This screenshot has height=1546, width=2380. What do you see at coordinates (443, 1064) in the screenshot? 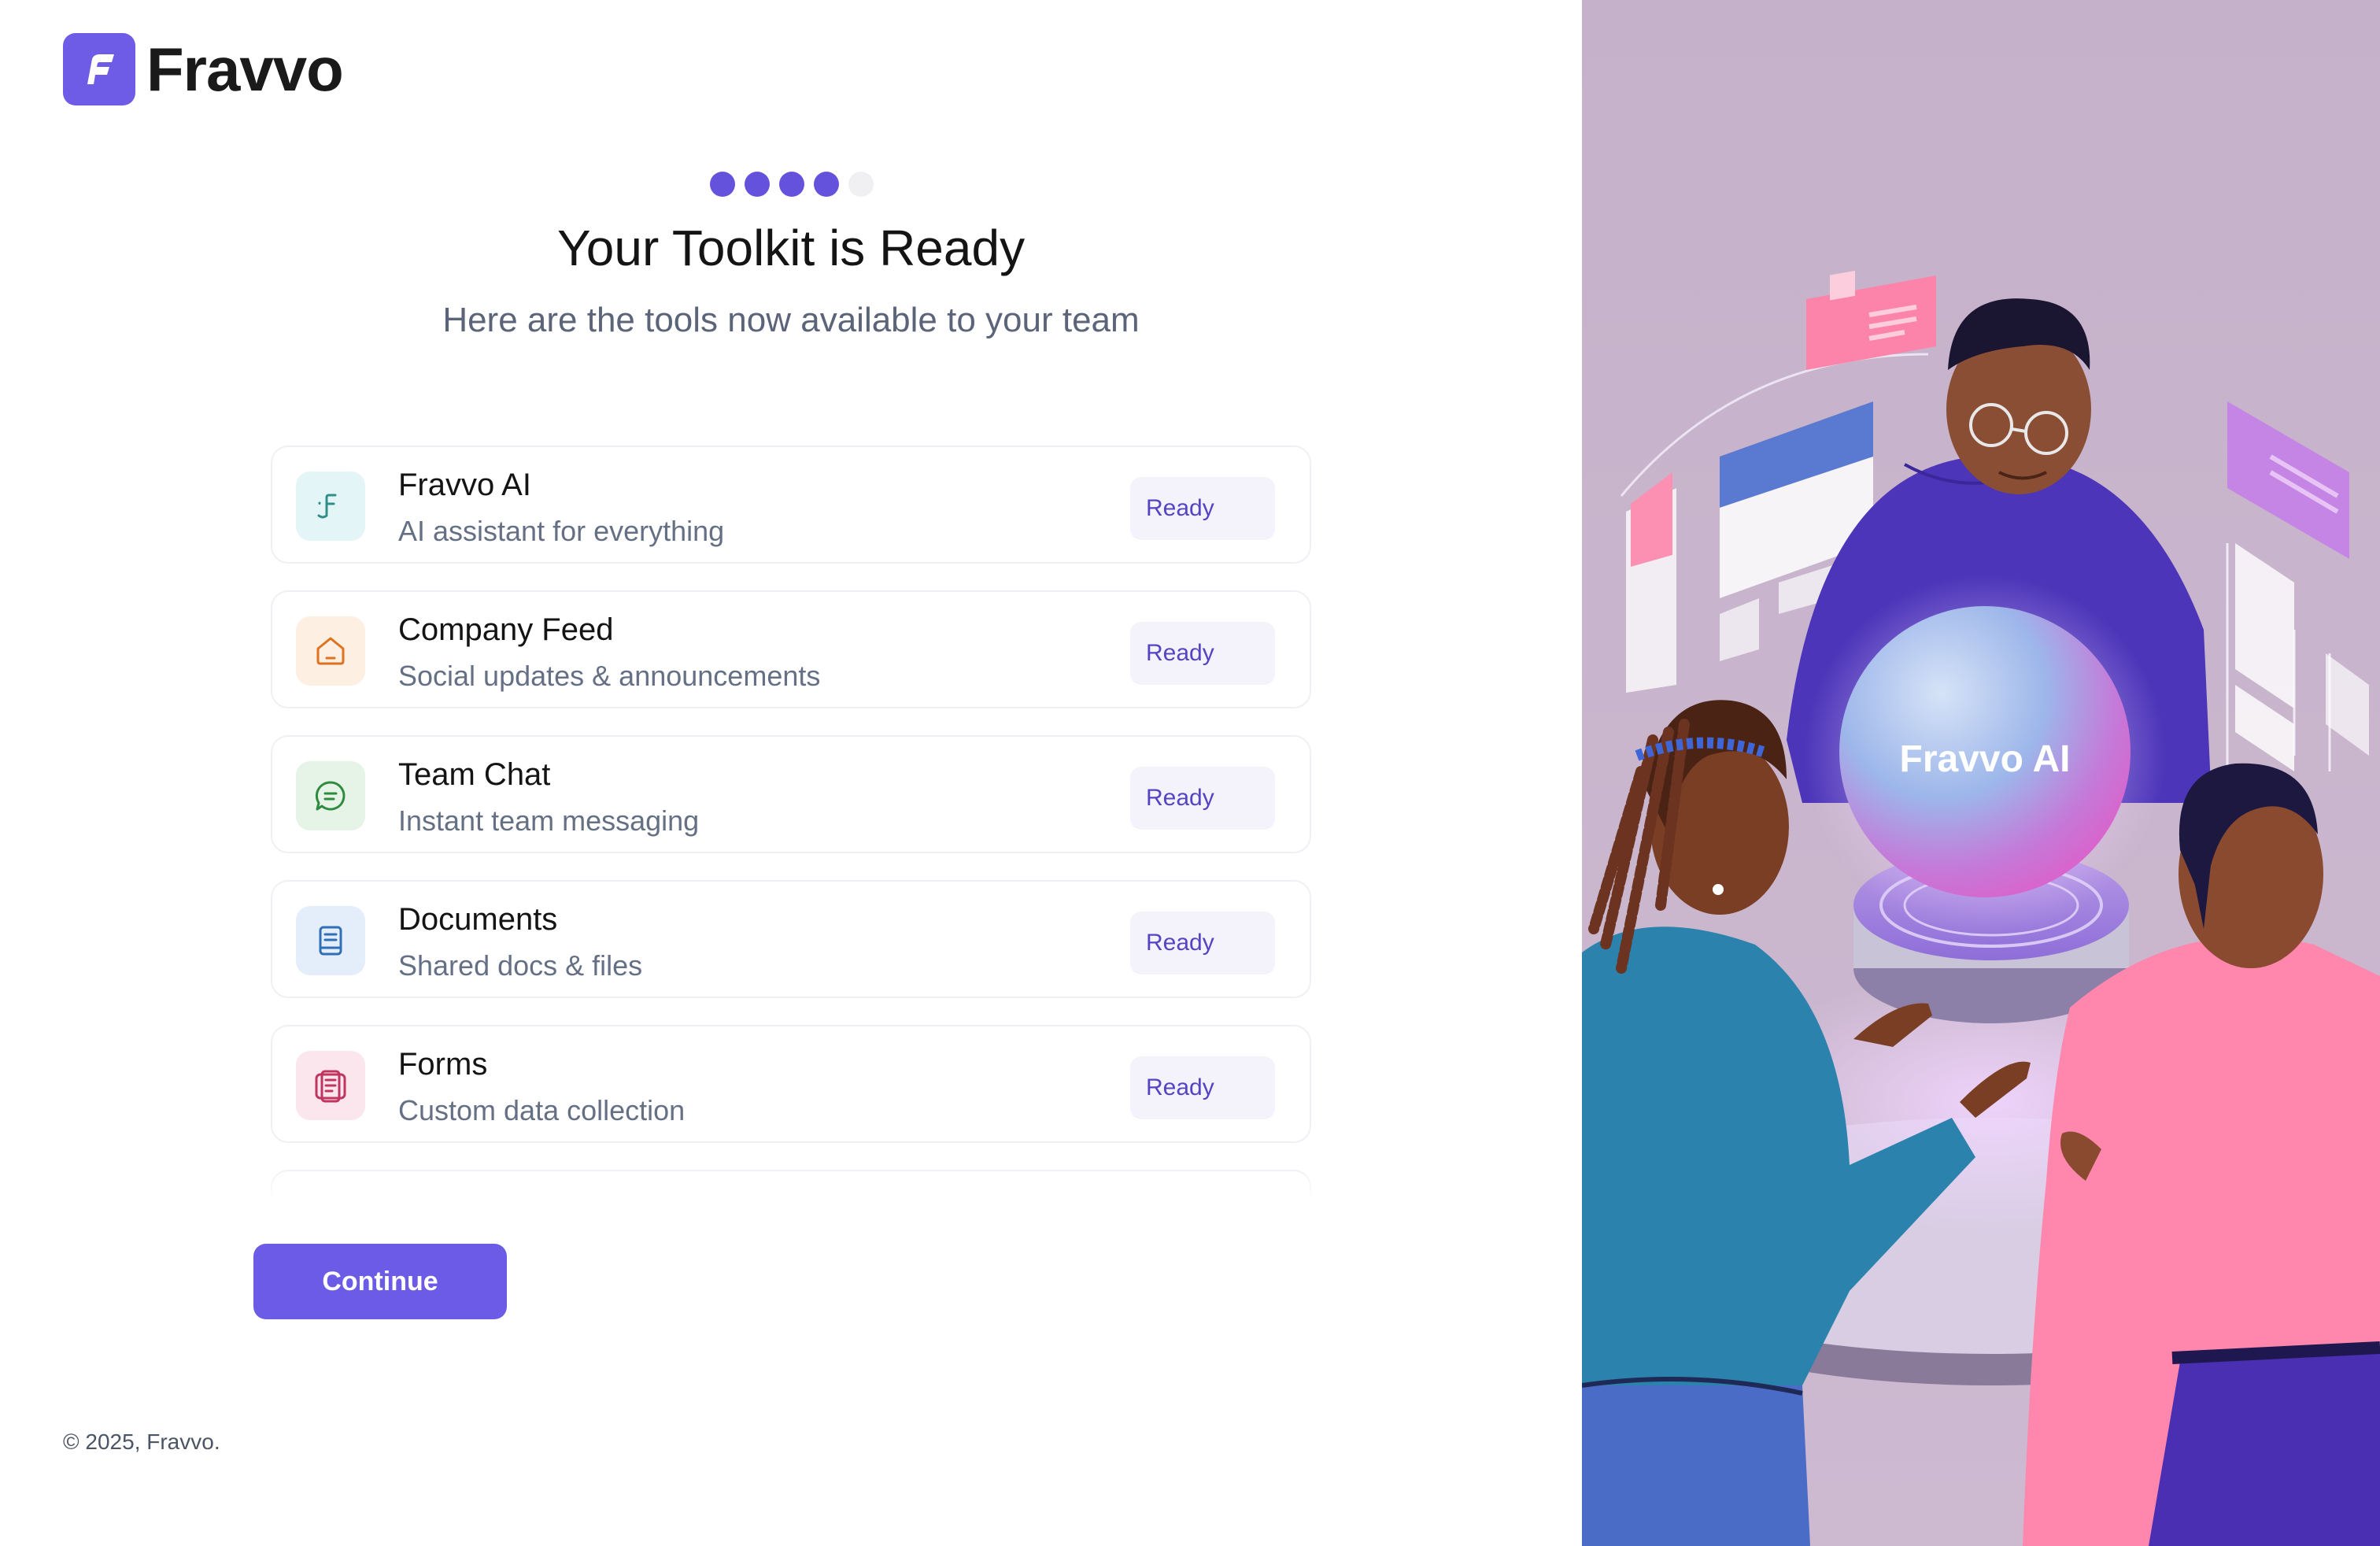
I see `tool-name: Forms` at bounding box center [443, 1064].